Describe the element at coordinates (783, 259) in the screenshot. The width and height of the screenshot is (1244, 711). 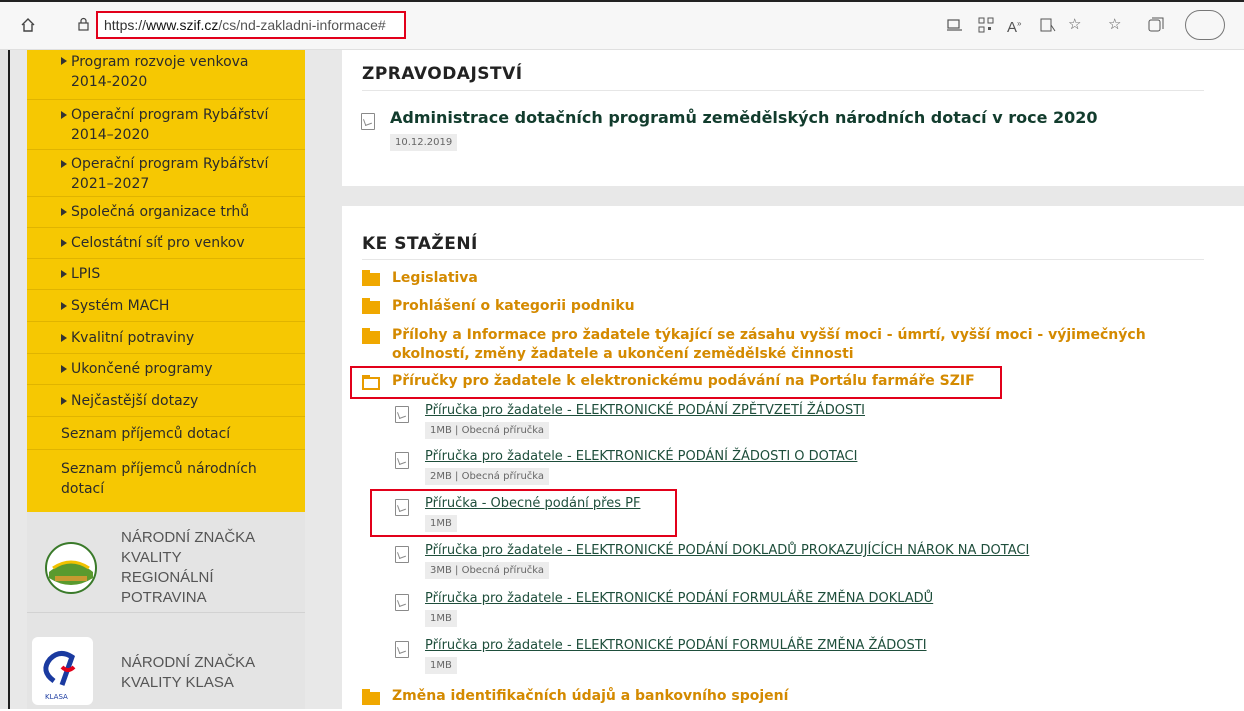
I see `downloads-heading-rule` at that location.